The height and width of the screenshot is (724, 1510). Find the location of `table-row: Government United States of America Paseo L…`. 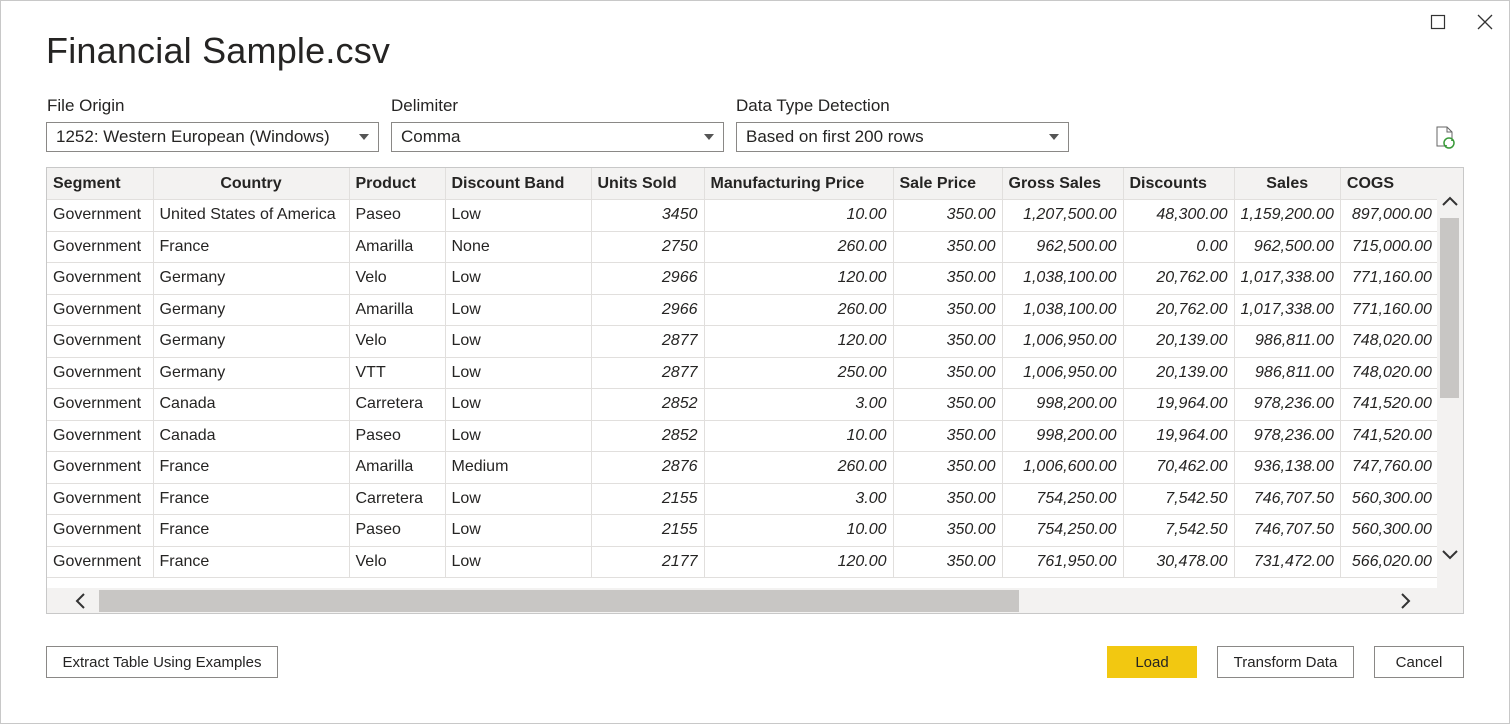

table-row: Government United States of America Paseo L… is located at coordinates (743, 215).